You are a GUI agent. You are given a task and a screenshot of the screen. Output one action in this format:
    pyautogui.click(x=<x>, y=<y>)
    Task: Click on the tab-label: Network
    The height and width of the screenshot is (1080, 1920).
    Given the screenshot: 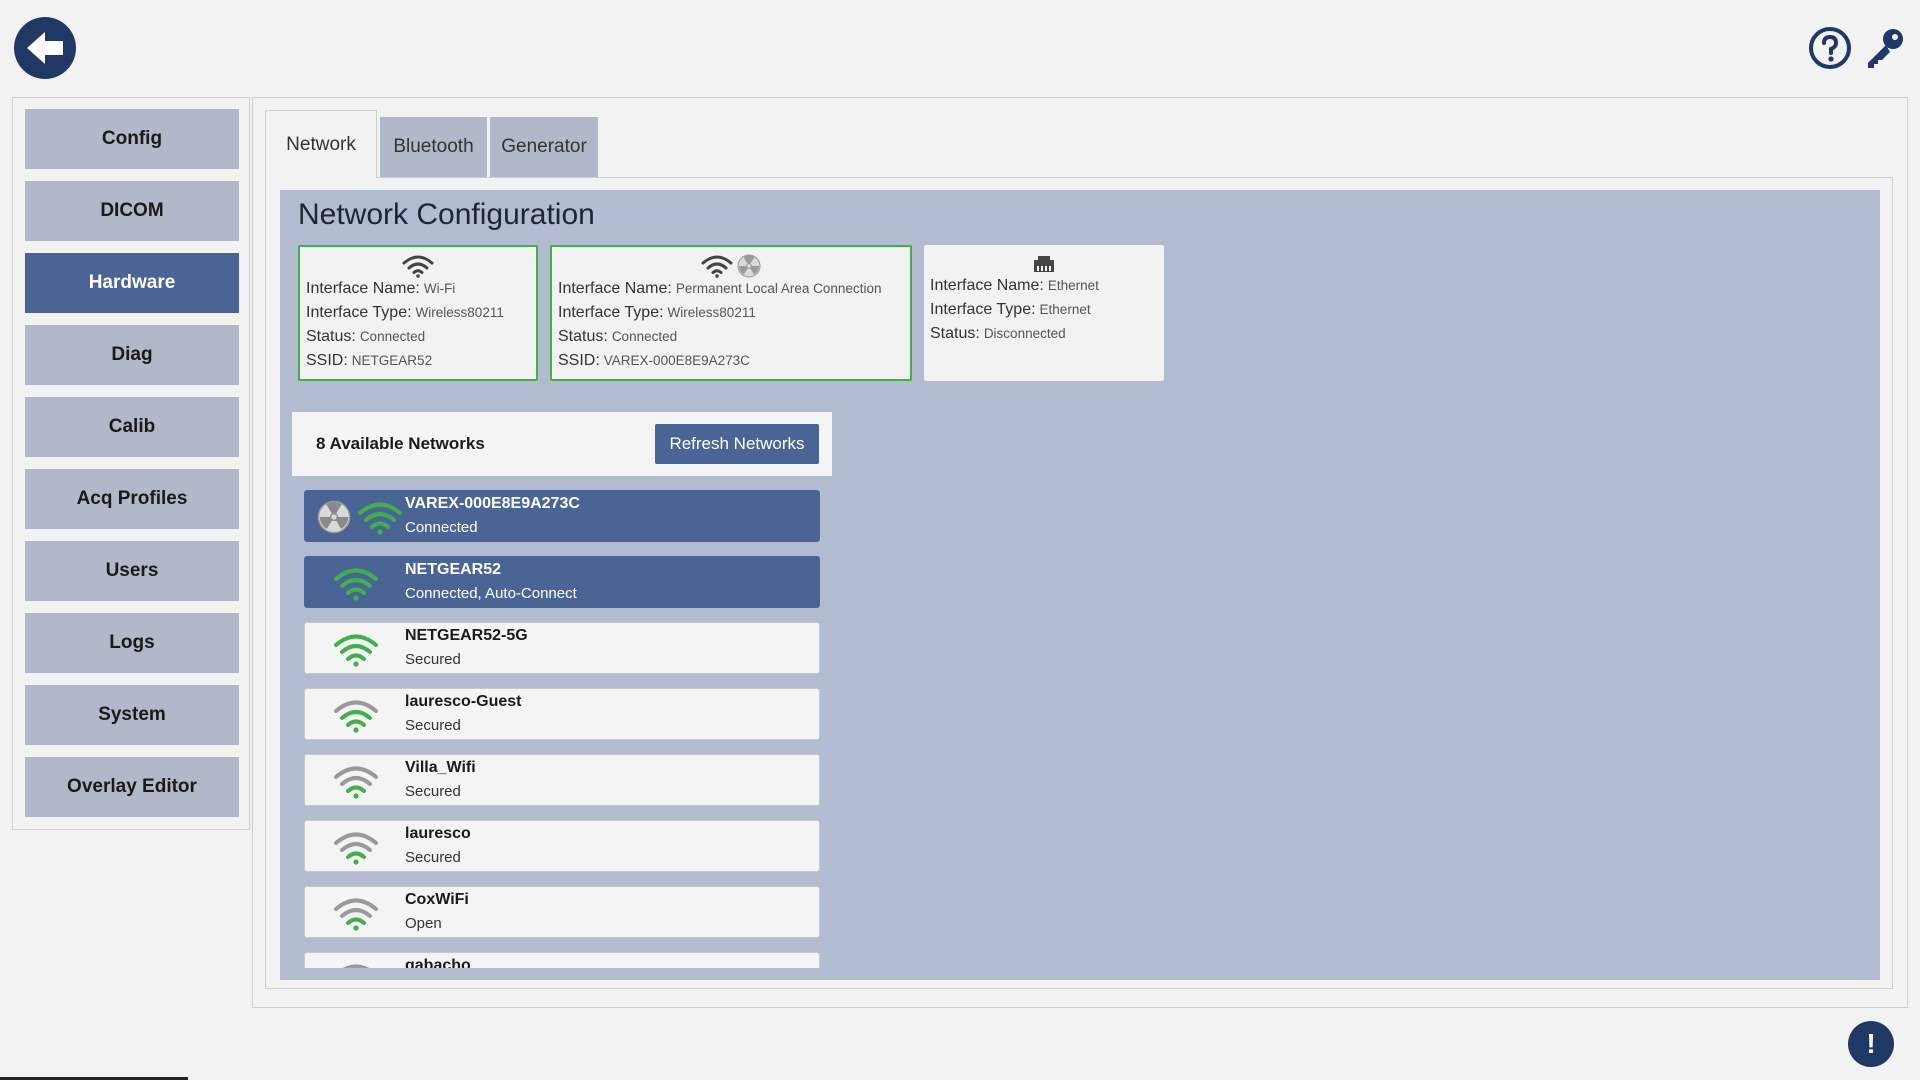 What is the action you would take?
    pyautogui.click(x=321, y=144)
    